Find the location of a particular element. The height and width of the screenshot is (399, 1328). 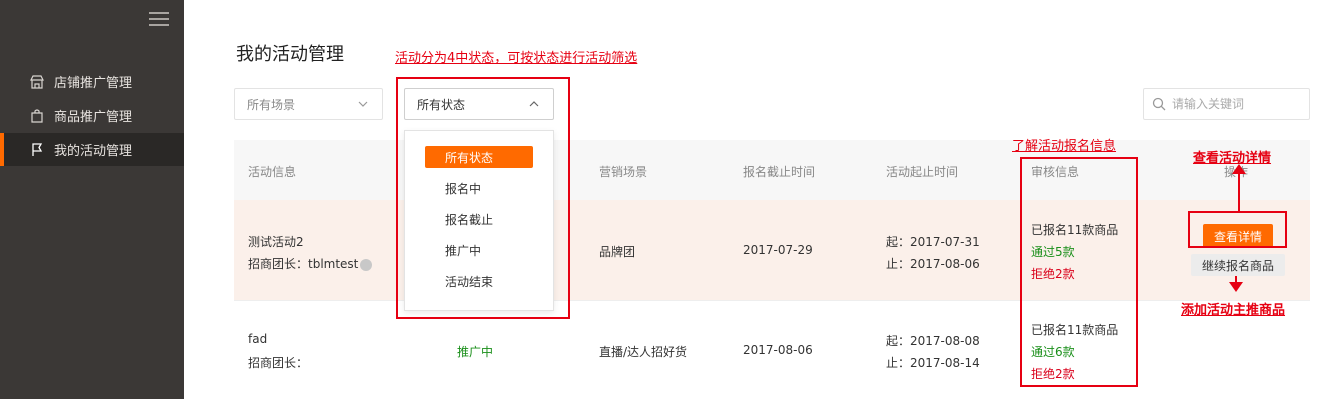

status-filter-highlight is located at coordinates (483, 198).